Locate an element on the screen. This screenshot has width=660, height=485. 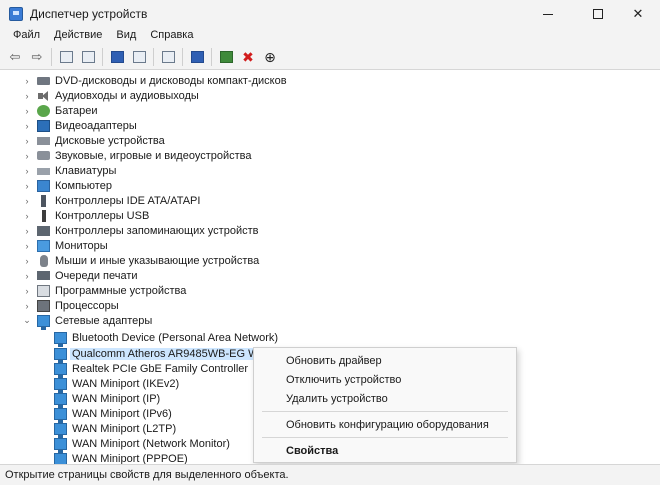
tree-item-label: WAN Miniport (L2TP) is located at coordinates (124, 428).